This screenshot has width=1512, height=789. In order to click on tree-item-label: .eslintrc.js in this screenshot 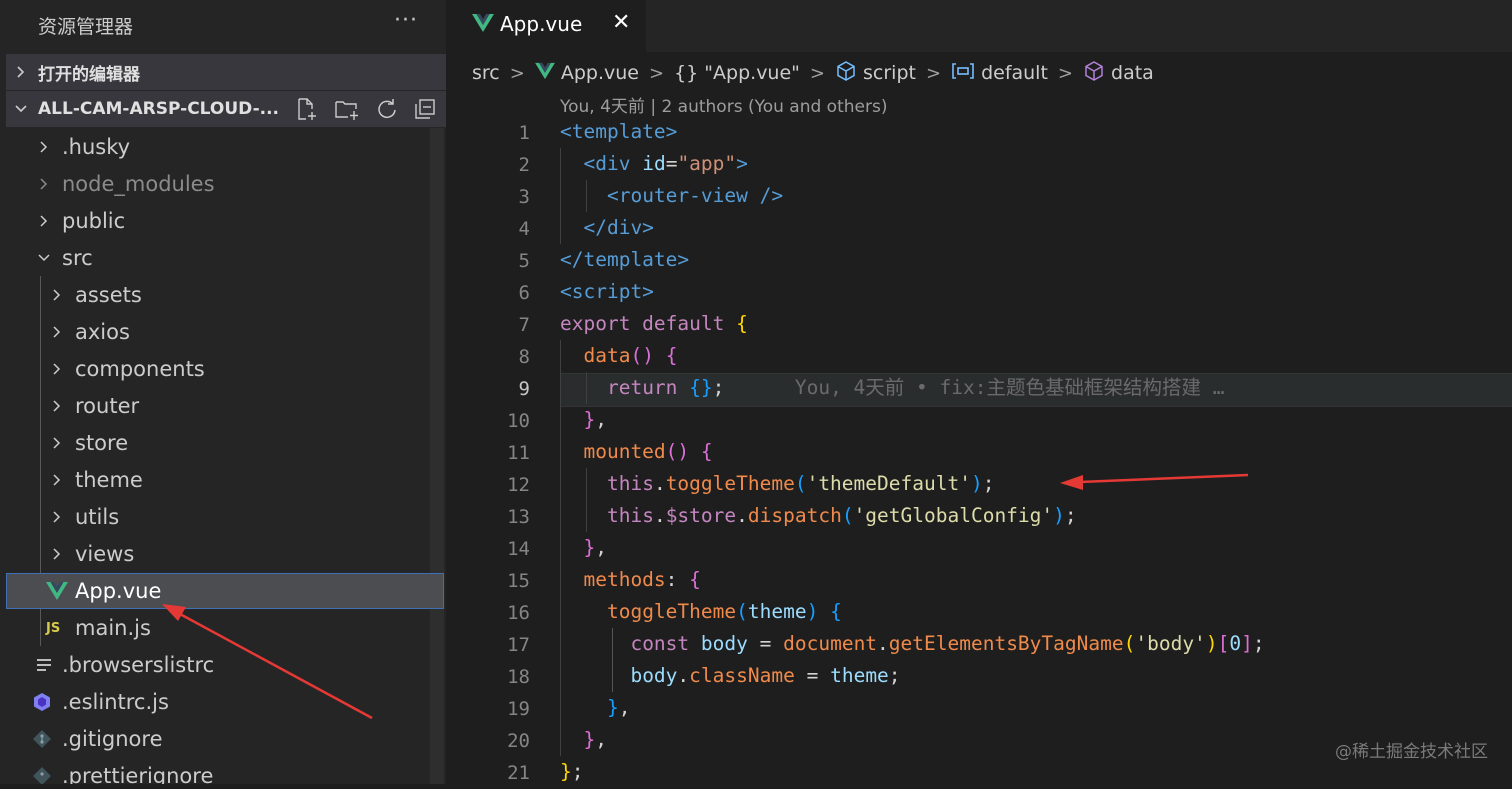, I will do `click(115, 702)`.